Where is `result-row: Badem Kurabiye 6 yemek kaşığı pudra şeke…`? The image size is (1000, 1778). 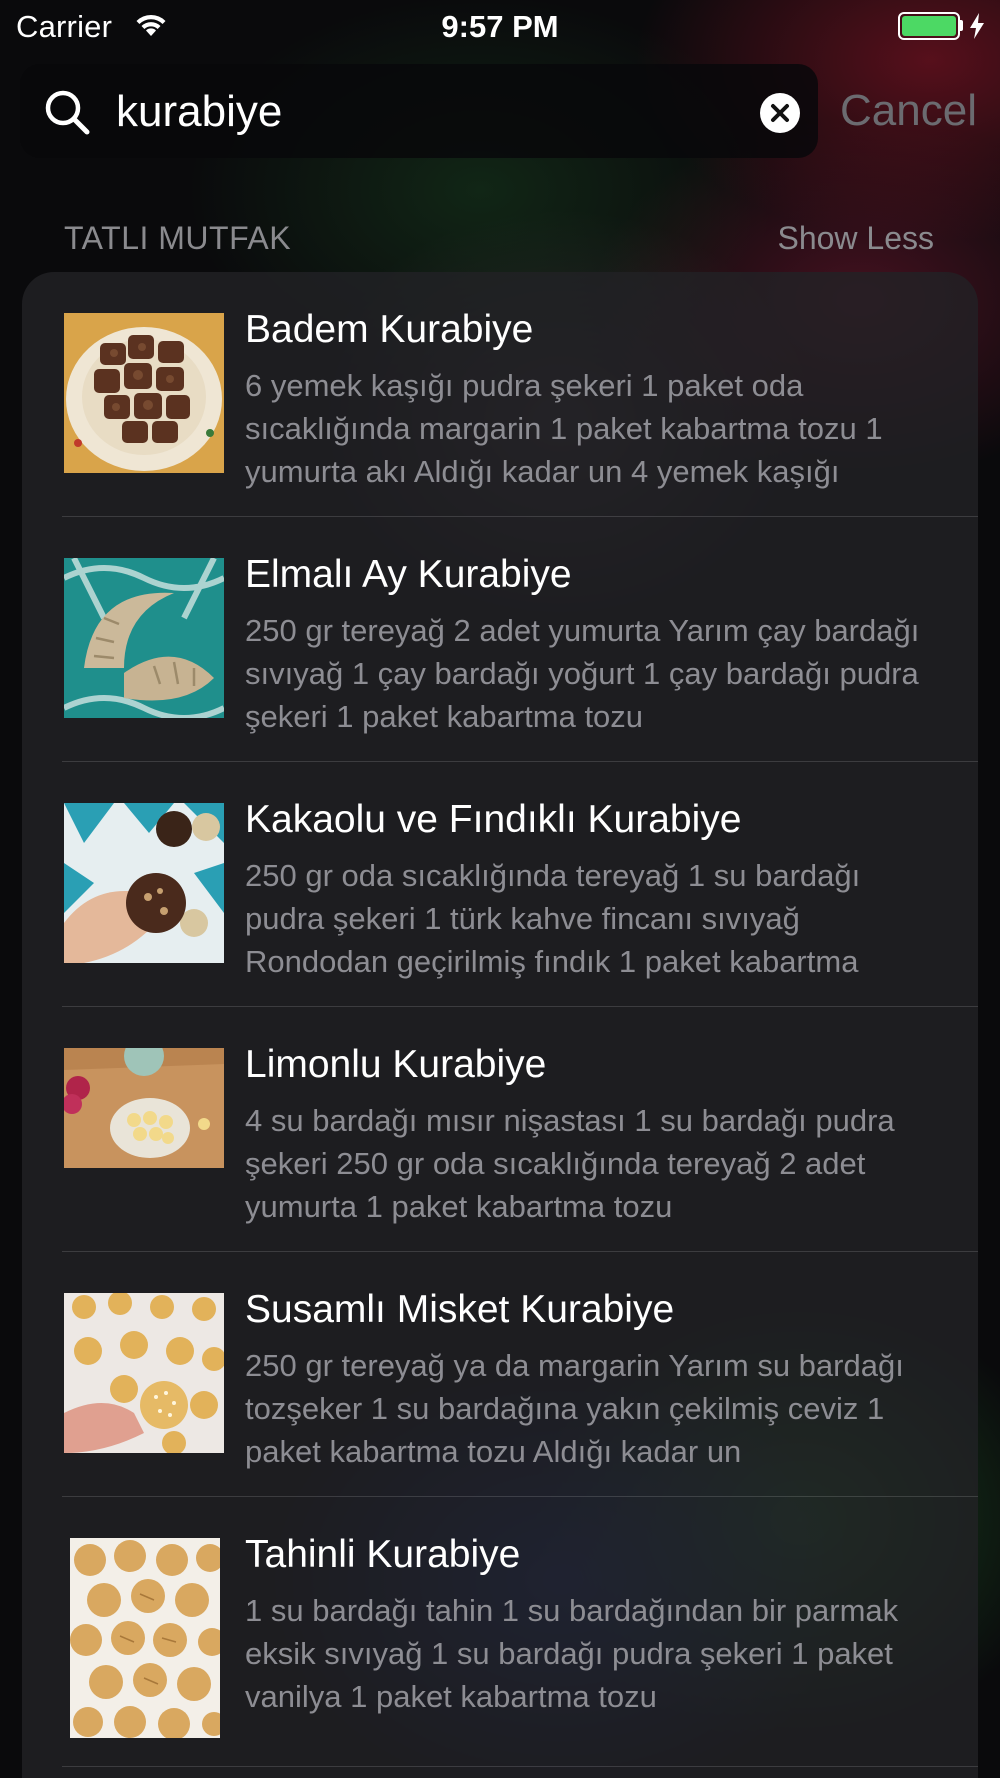
result-row: Badem Kurabiye 6 yemek kaşığı pudra şeke… is located at coordinates (520, 394).